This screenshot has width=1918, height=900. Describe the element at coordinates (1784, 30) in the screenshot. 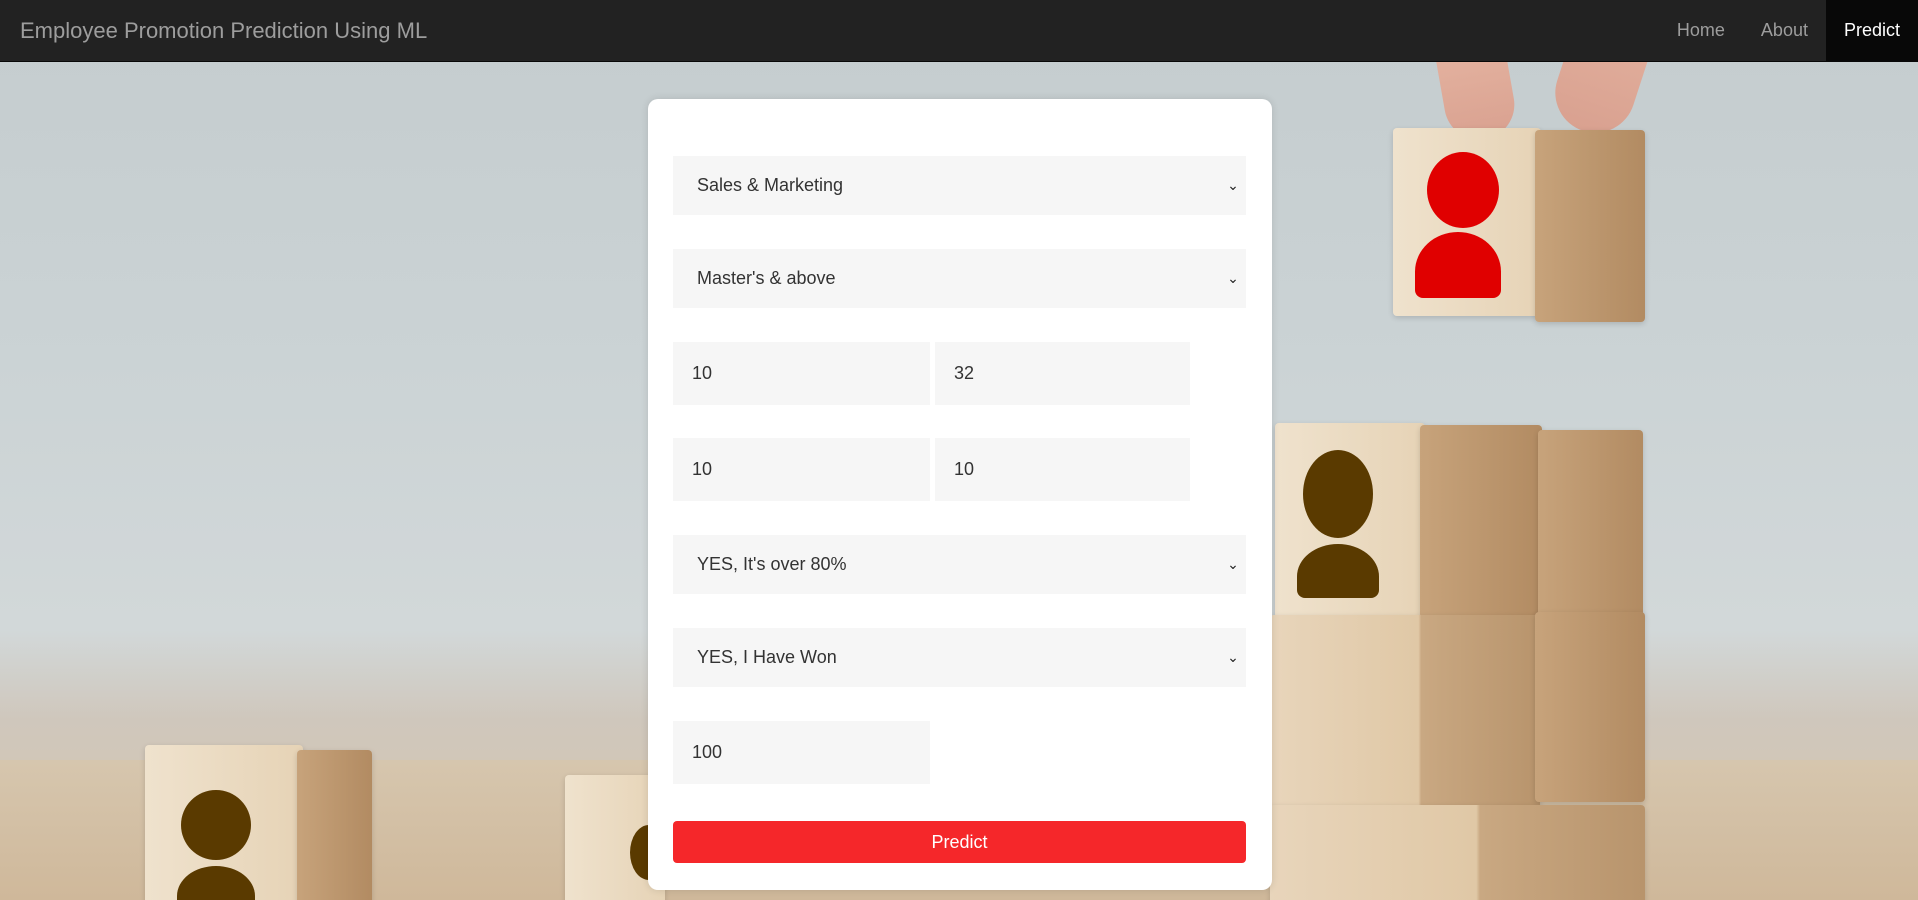

I see `nav-about-link: About` at that location.